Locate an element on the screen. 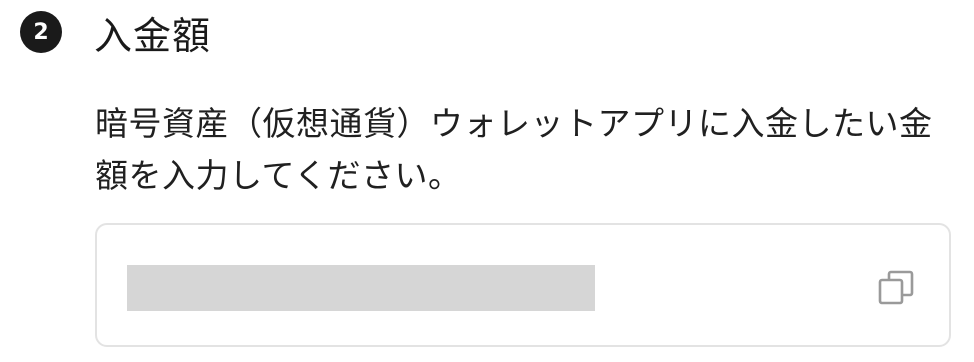 This screenshot has width=974, height=362. step-title: 入金額 is located at coordinates (153, 35).